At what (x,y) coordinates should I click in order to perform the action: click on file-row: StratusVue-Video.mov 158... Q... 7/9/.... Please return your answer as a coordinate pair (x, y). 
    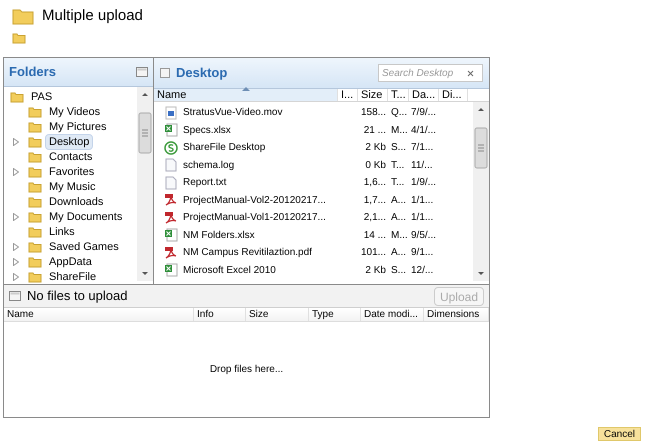
    Looking at the image, I should click on (313, 113).